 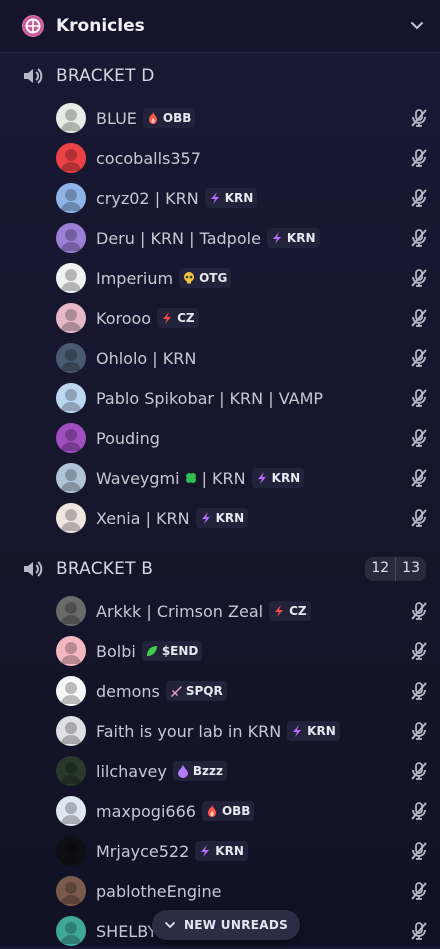 I want to click on voice-user-row: Bolbi $END, so click(x=243, y=651).